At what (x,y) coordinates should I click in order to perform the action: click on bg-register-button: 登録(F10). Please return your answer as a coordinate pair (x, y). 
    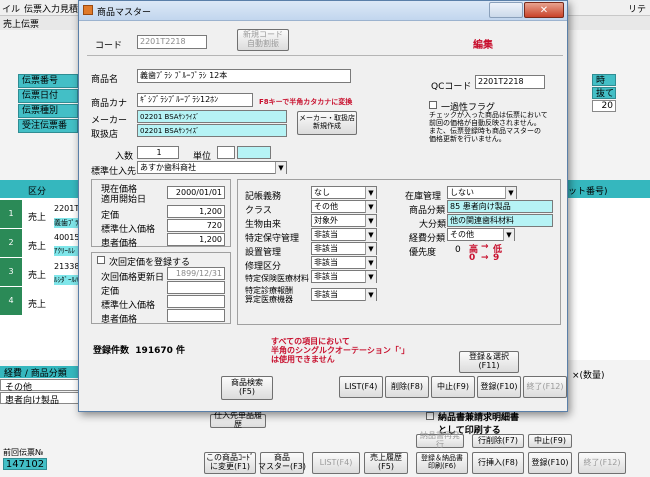
    Looking at the image, I should click on (550, 463).